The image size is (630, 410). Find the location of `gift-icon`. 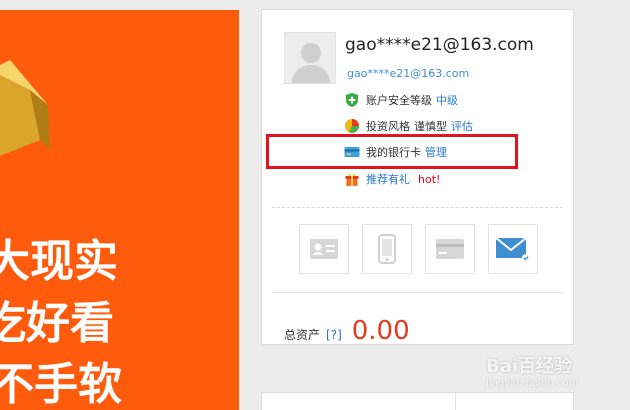

gift-icon is located at coordinates (352, 179).